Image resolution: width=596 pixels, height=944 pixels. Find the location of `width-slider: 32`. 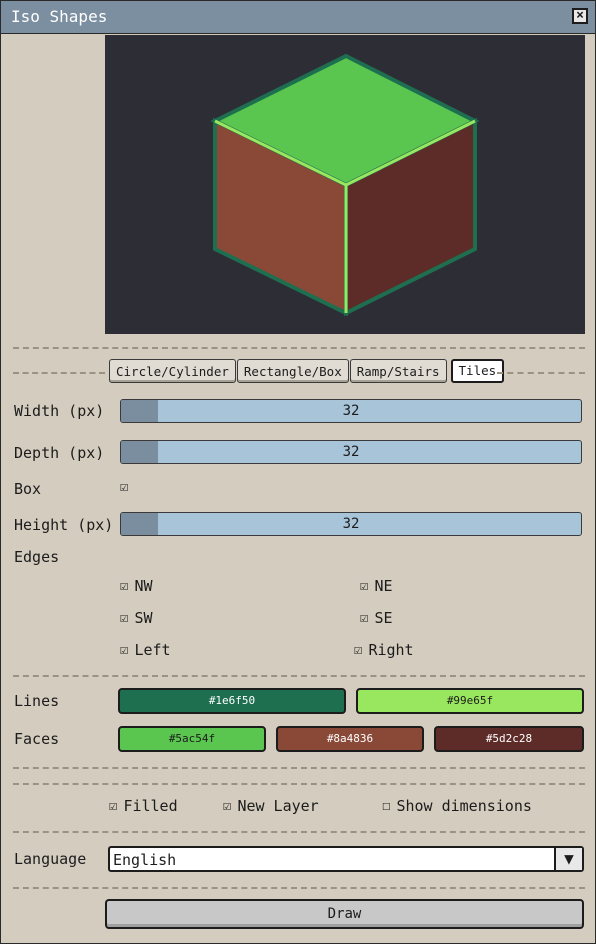

width-slider: 32 is located at coordinates (351, 411).